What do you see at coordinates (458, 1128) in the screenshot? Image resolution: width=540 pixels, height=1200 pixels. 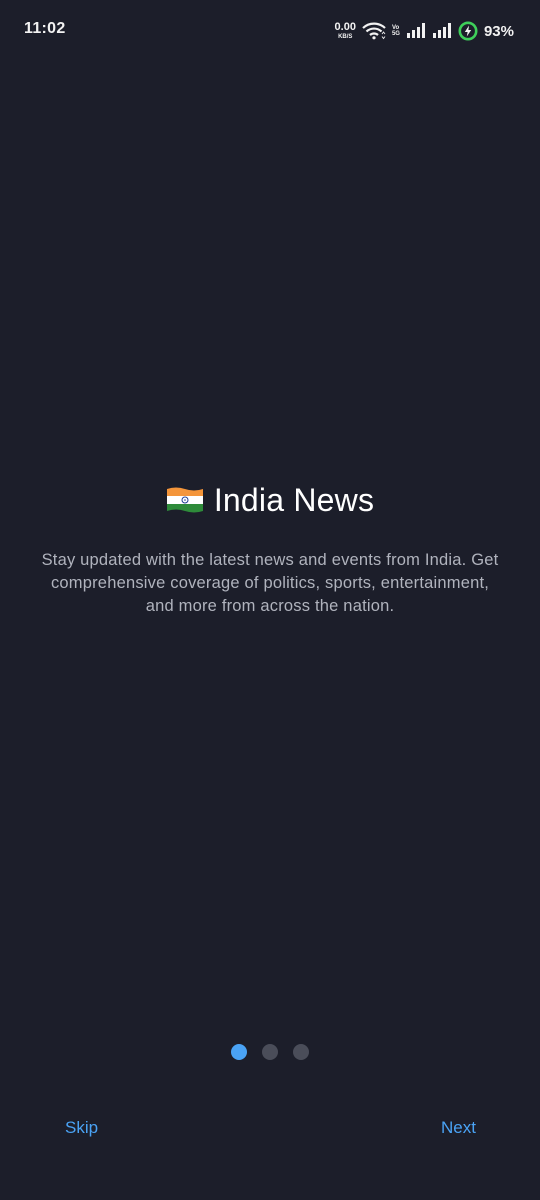 I see `next-button: Next` at bounding box center [458, 1128].